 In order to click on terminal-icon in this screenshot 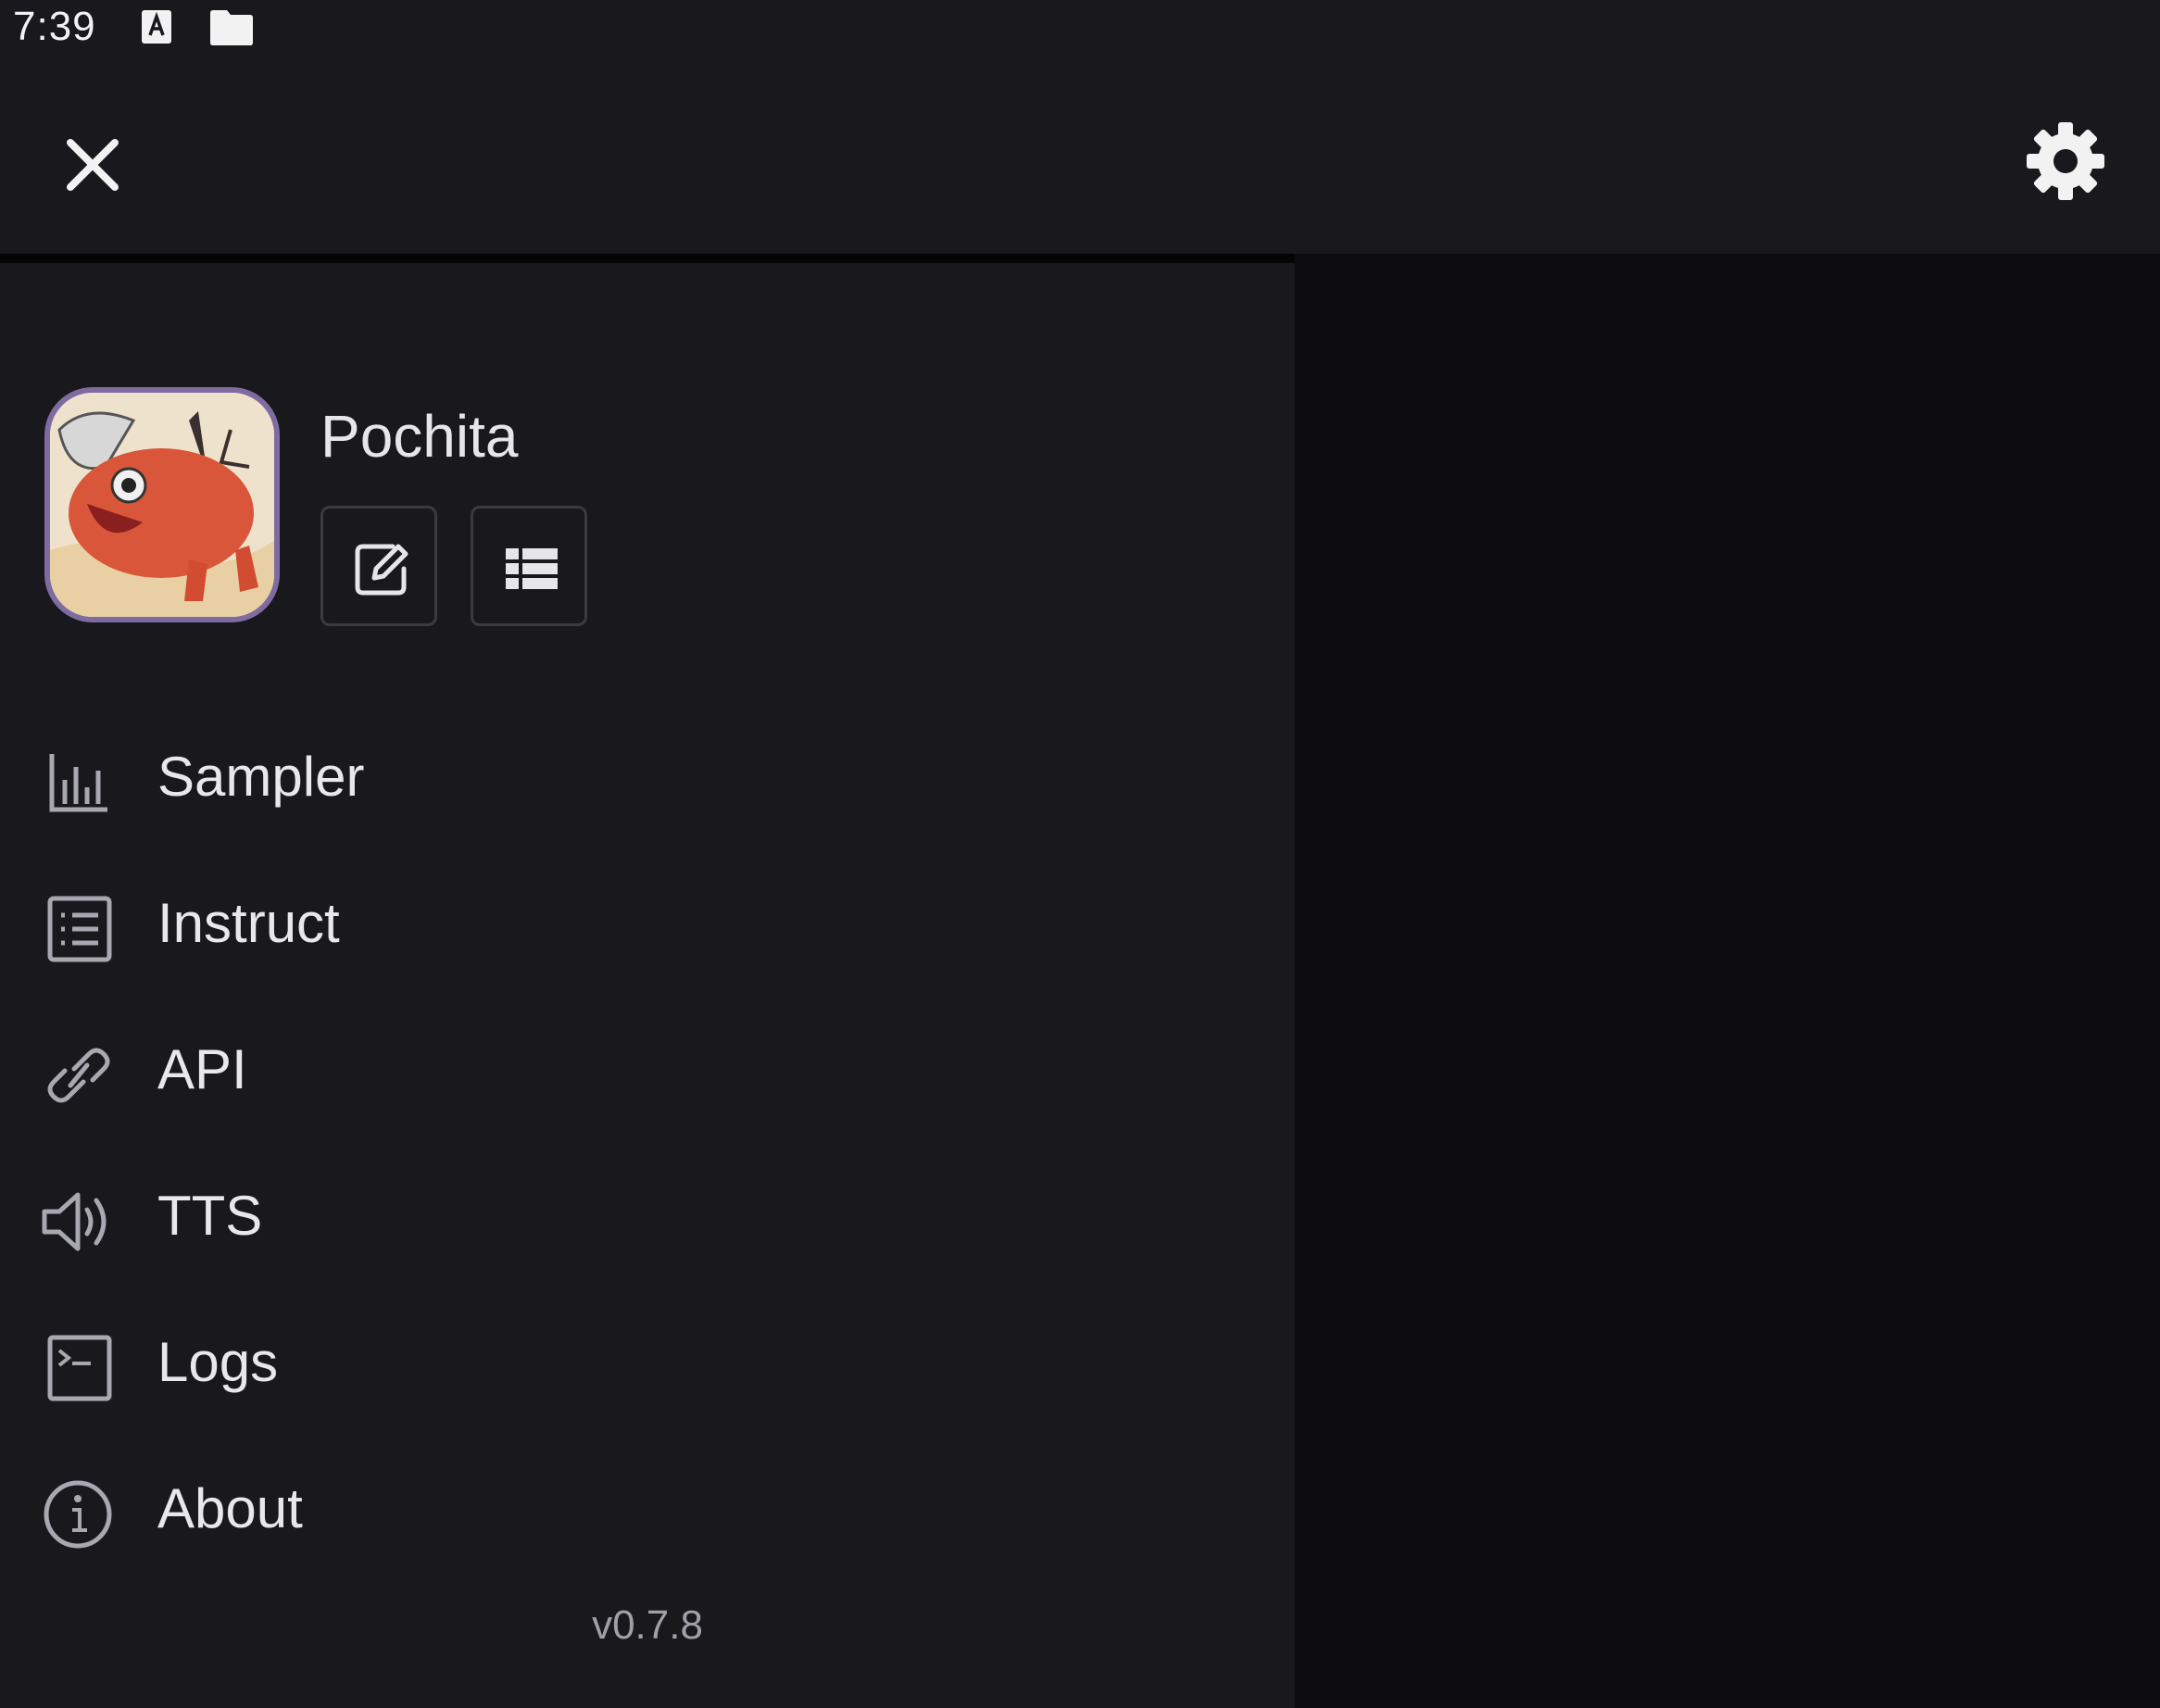, I will do `click(80, 1368)`.